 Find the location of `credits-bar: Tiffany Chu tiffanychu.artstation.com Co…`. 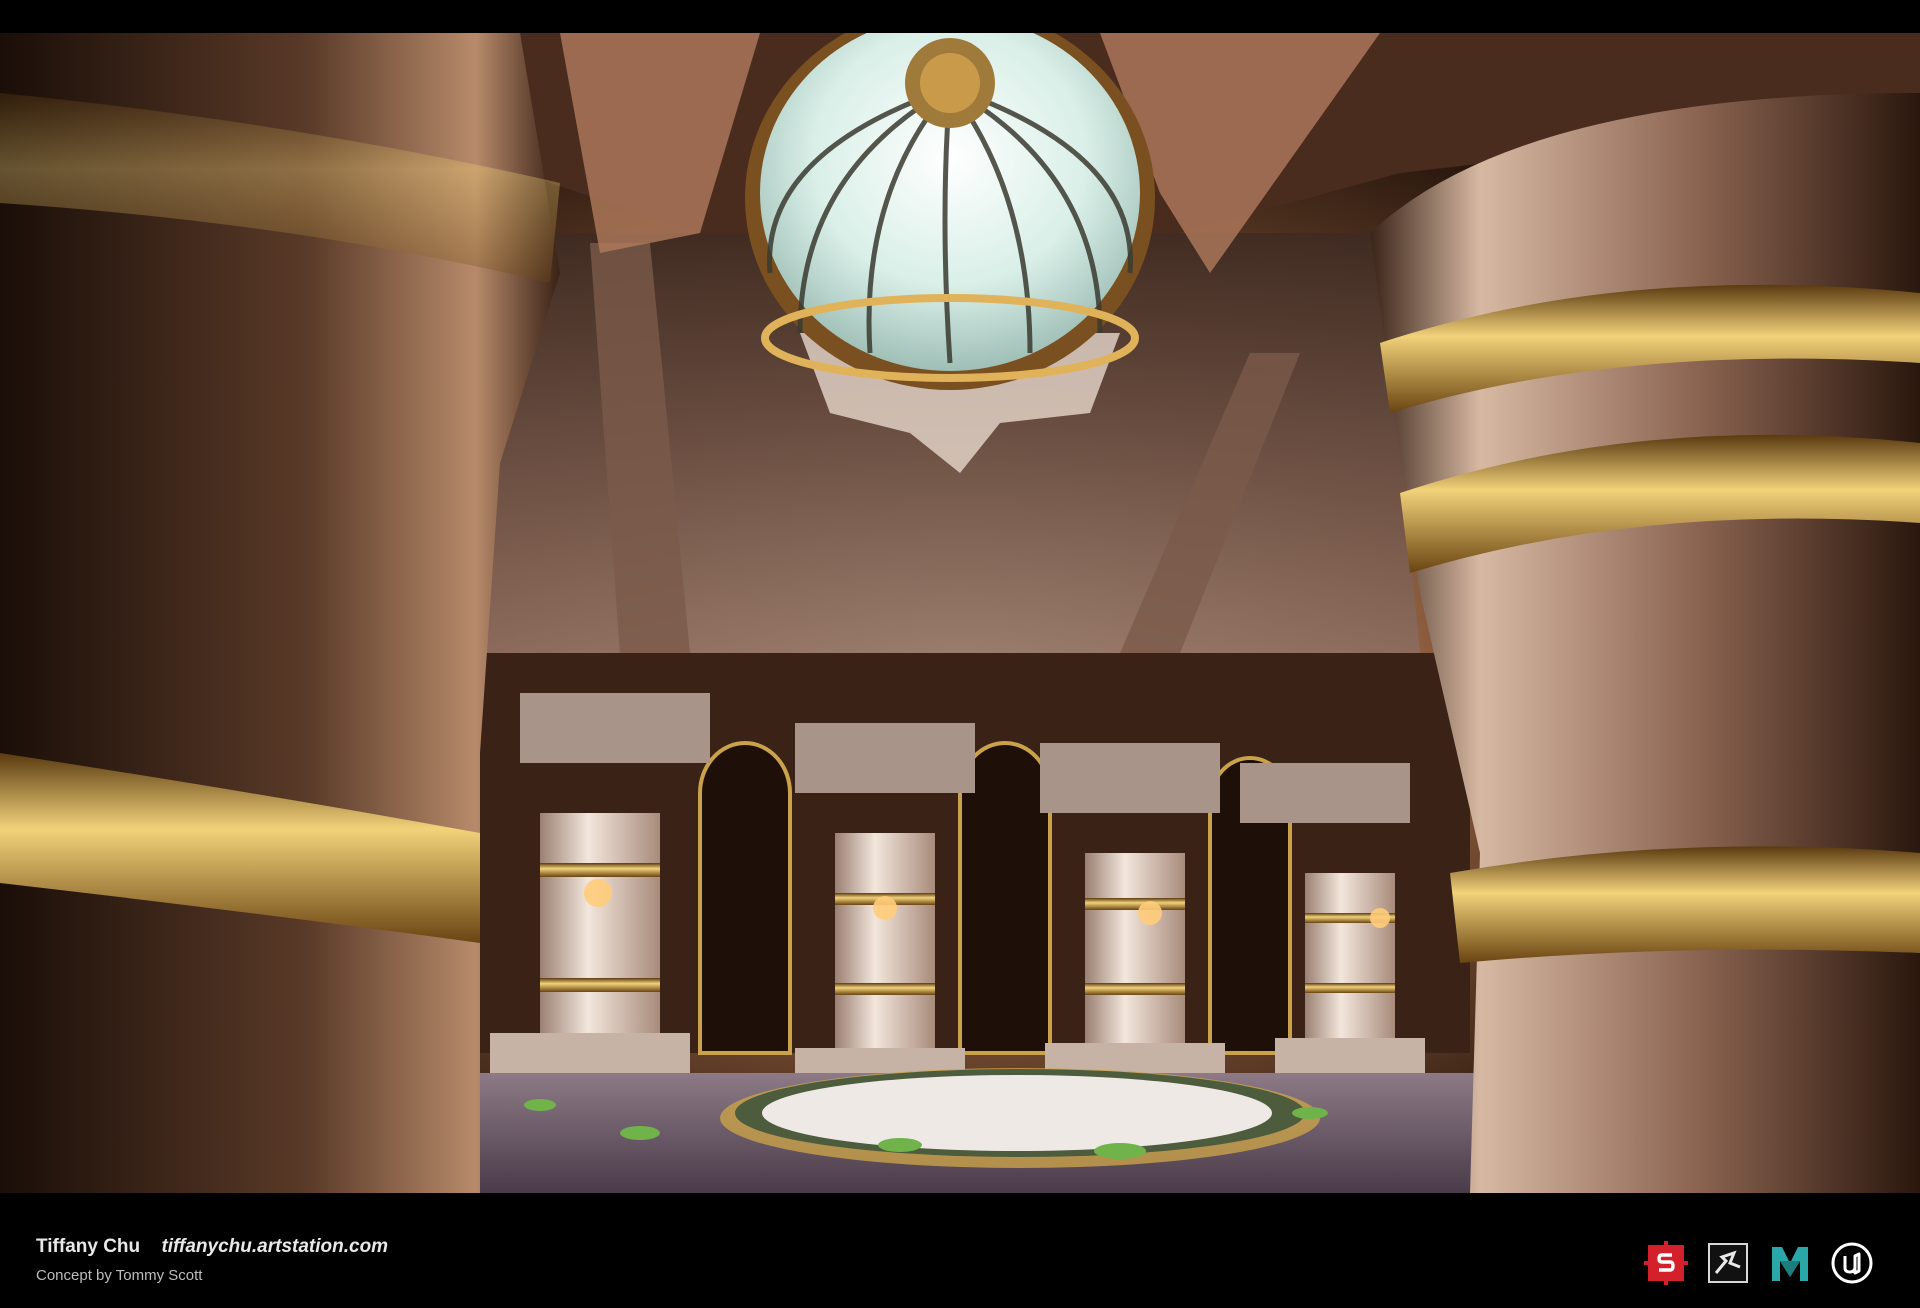

credits-bar: Tiffany Chu tiffanychu.artstation.com Co… is located at coordinates (960, 1265).